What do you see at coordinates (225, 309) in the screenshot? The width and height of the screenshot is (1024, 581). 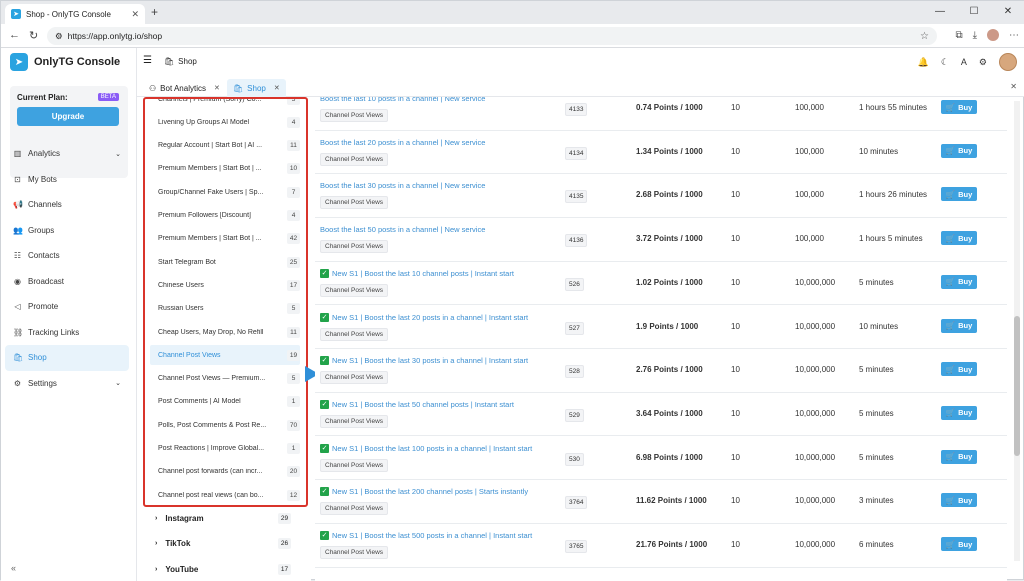 I see `category-item: Russian Users 5` at bounding box center [225, 309].